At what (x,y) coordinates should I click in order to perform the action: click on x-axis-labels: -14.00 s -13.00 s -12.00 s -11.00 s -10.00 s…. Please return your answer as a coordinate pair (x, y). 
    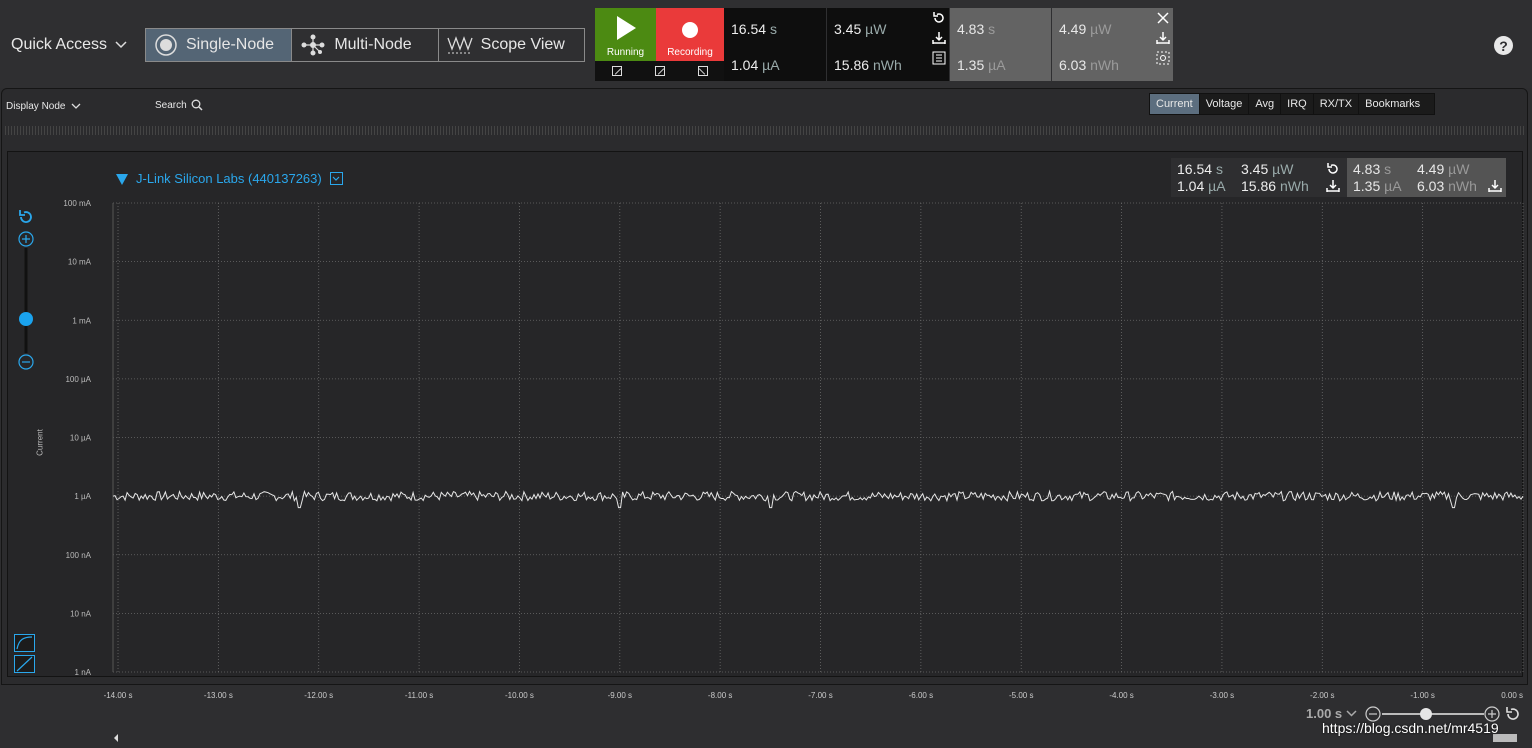
    Looking at the image, I should click on (813, 695).